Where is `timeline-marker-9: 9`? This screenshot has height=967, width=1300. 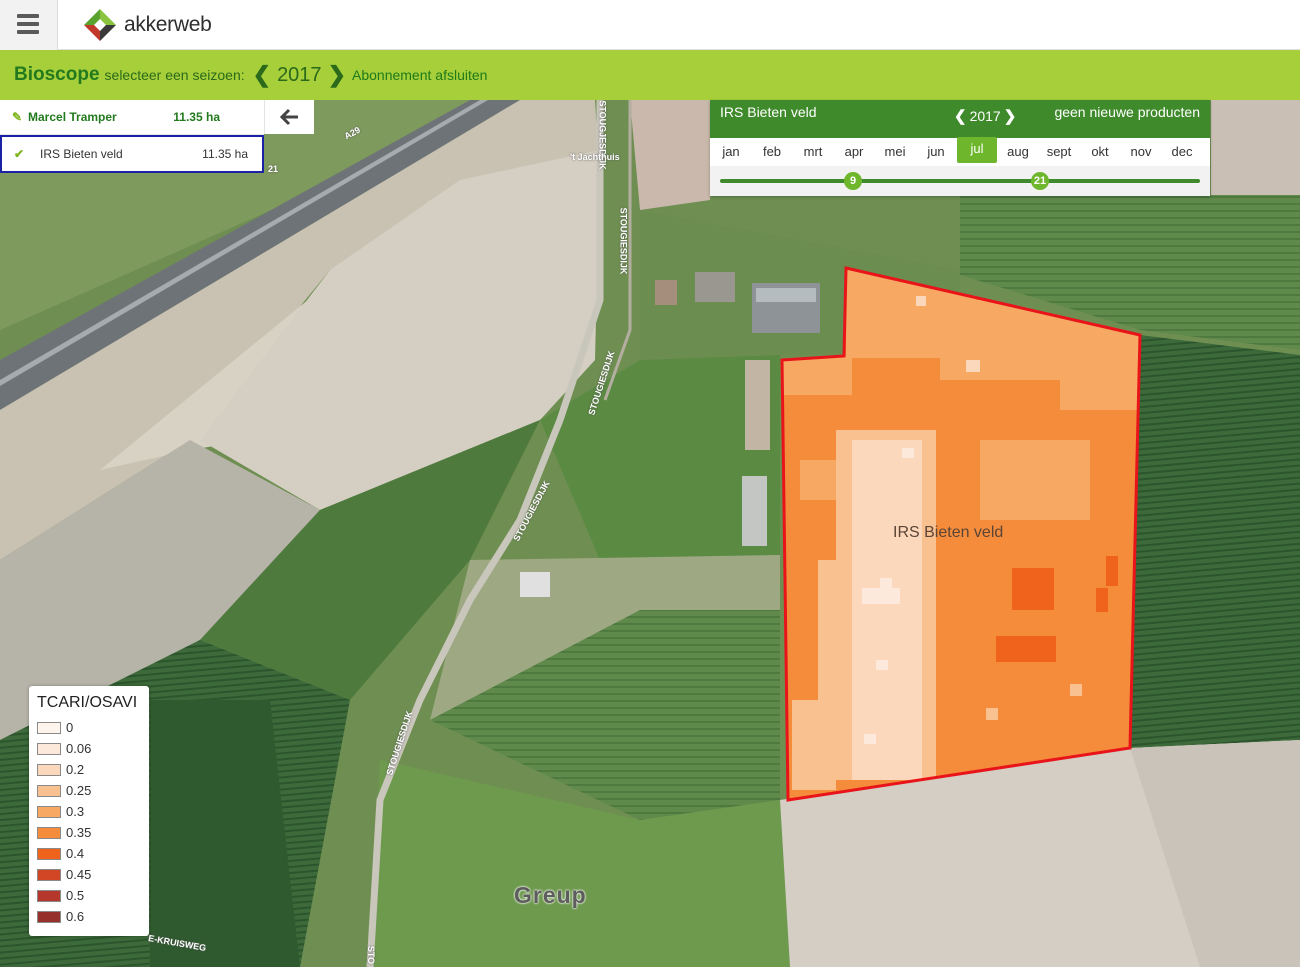 timeline-marker-9: 9 is located at coordinates (853, 181).